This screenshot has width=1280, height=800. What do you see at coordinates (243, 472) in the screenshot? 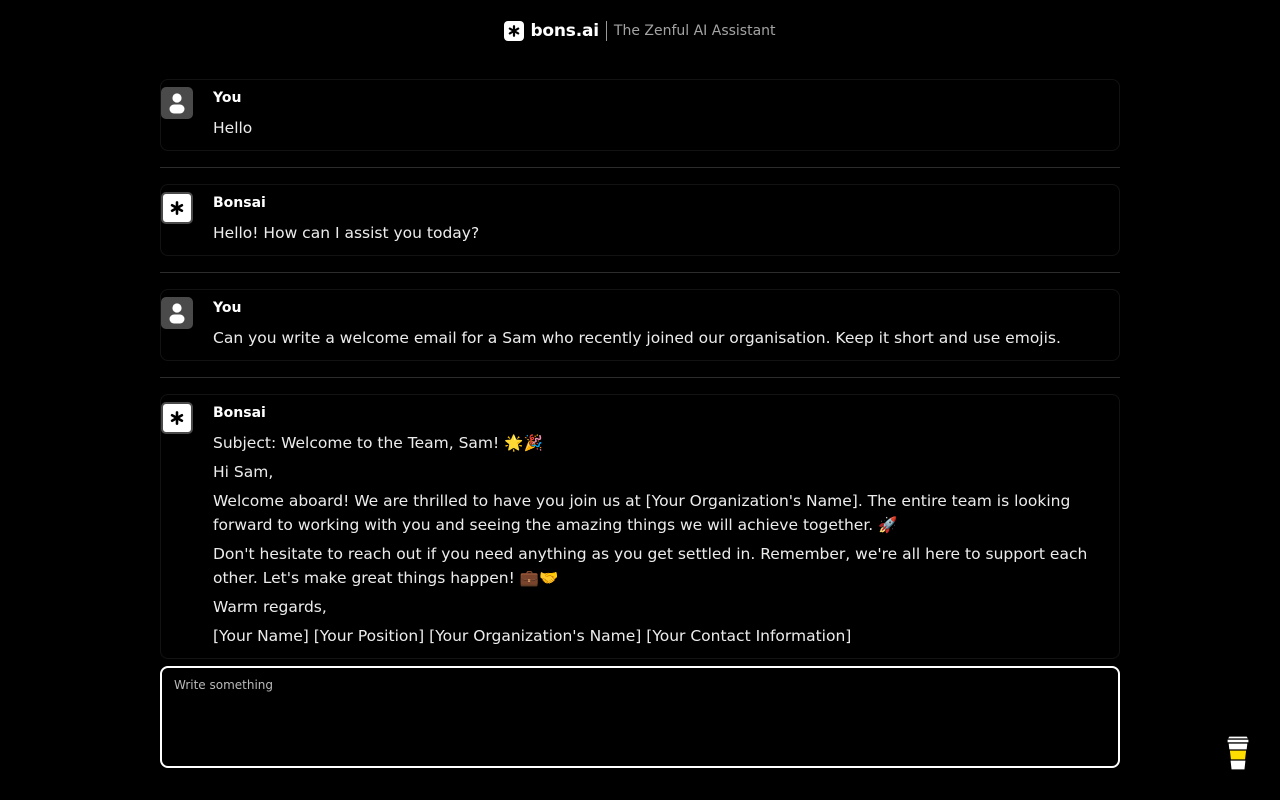
I see `message-paragraph: Hi Sam,` at bounding box center [243, 472].